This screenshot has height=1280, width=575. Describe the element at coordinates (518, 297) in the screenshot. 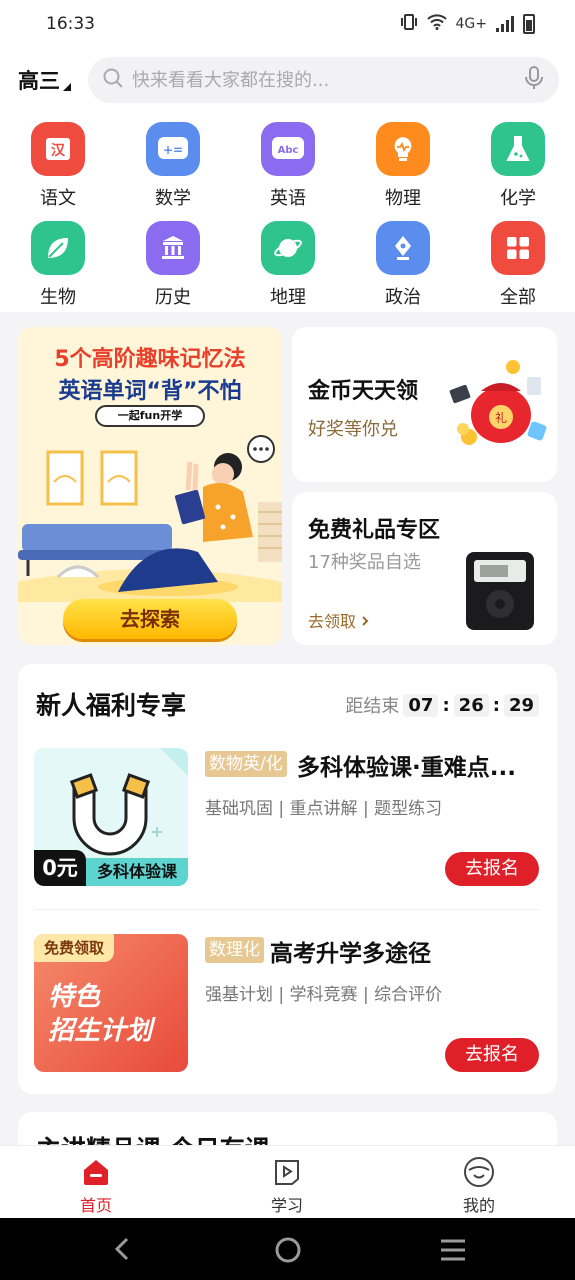

I see `subject-label: 全部` at that location.